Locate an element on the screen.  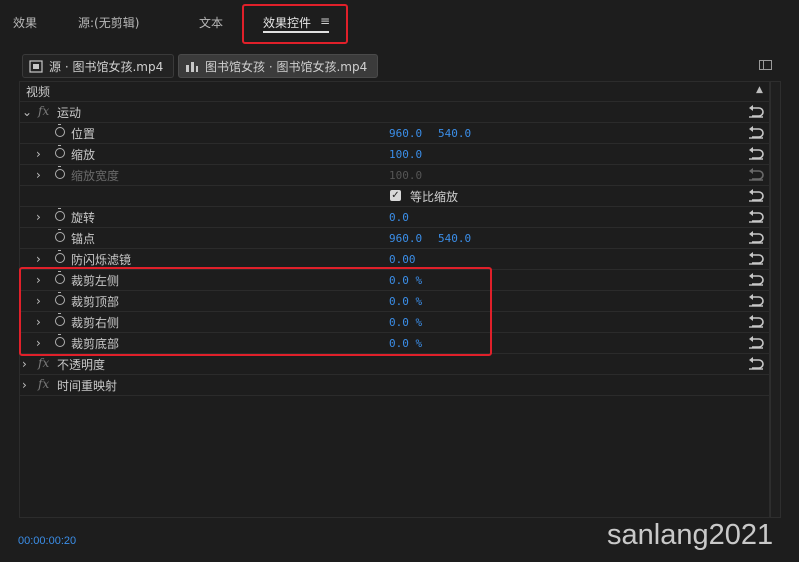
panel-tab-bar: 效果 源:(无剪辑) 文本 效果控件 ≡ is located at coordinates (399, 22).